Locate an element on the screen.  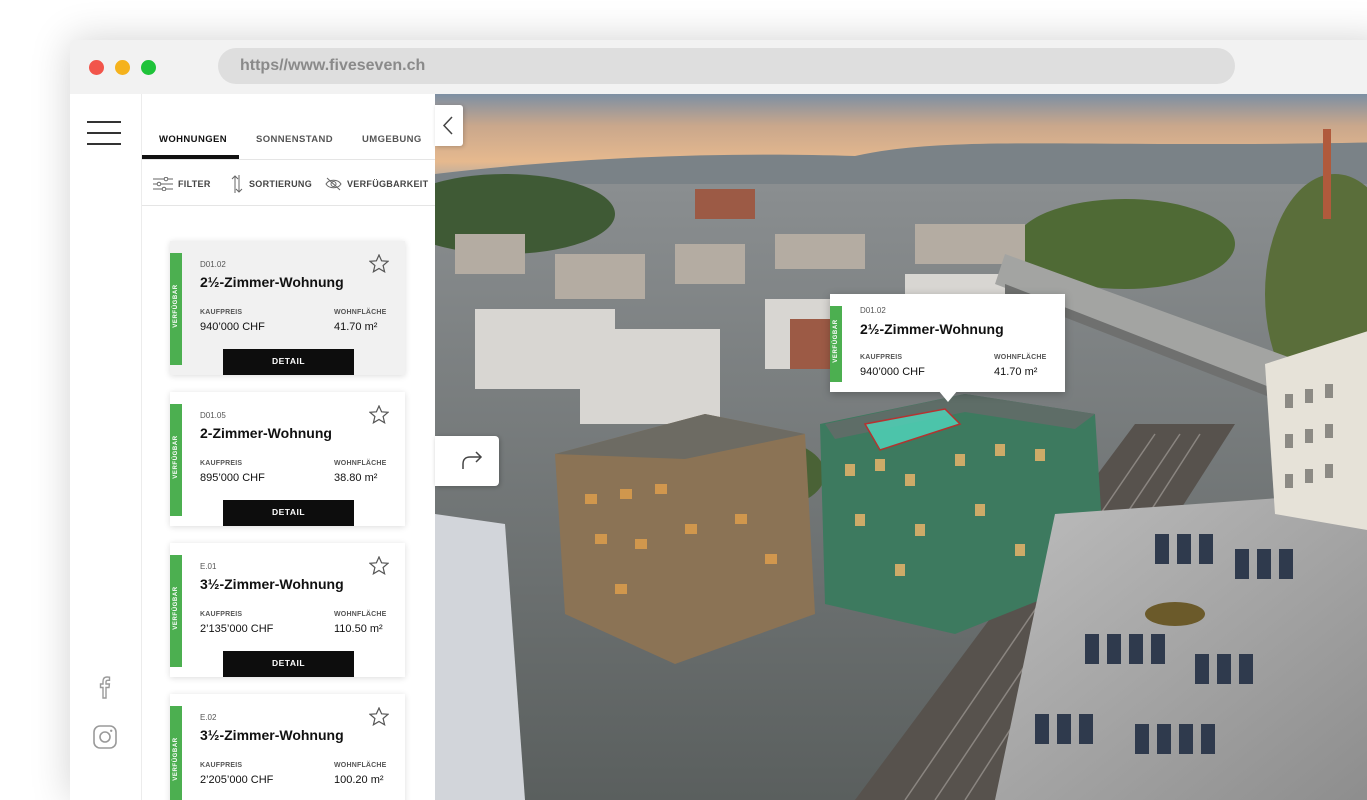
sort-icon is located at coordinates (237, 184).